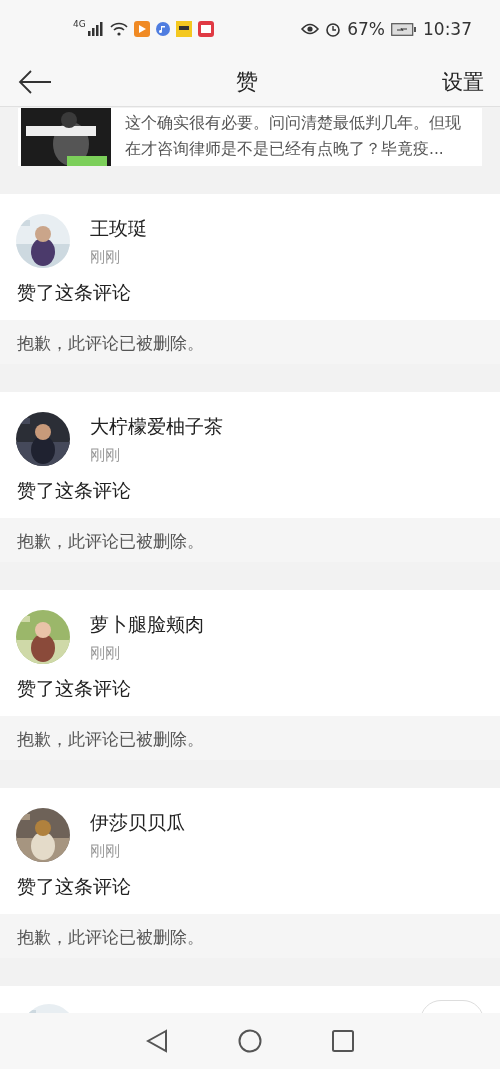 This screenshot has width=500, height=1069. Describe the element at coordinates (310, 29) in the screenshot. I see `eye-icon` at that location.